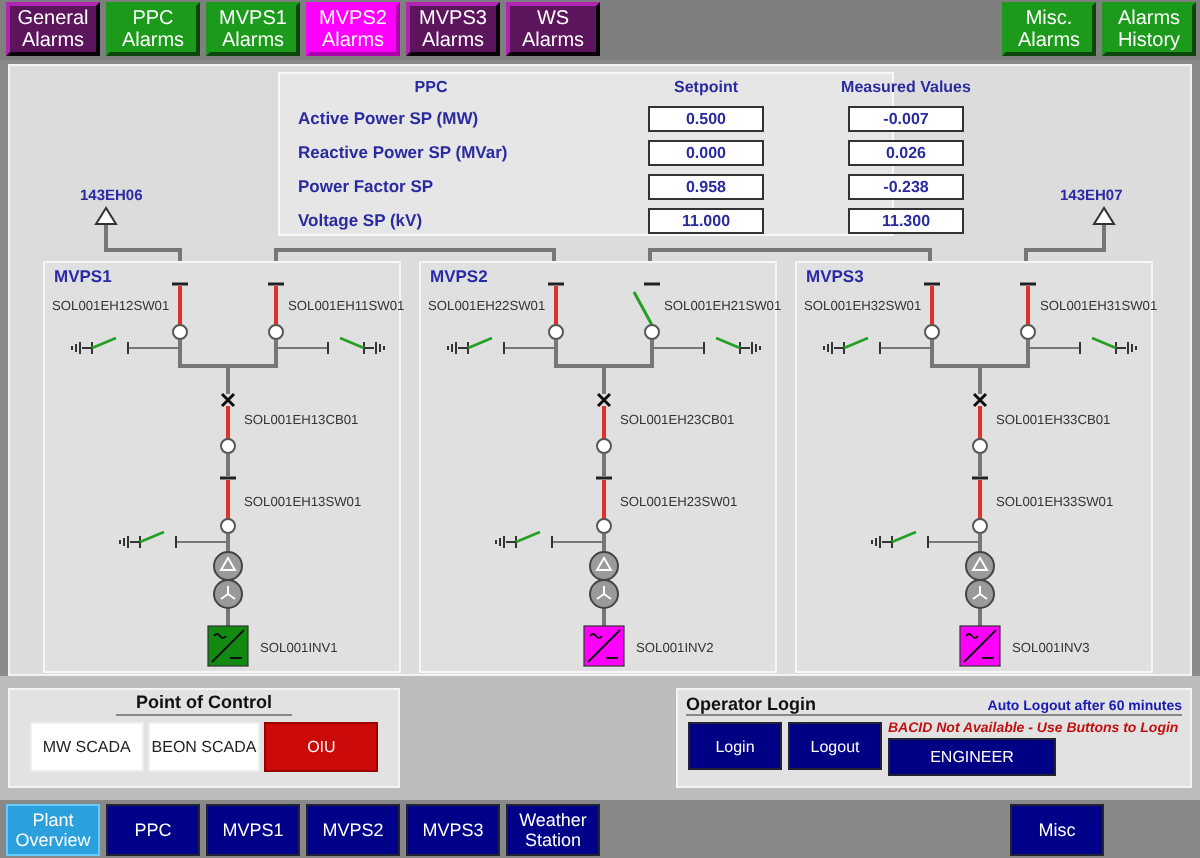 This screenshot has width=1200, height=858. I want to click on screen-tab: MVPS2, so click(353, 829).